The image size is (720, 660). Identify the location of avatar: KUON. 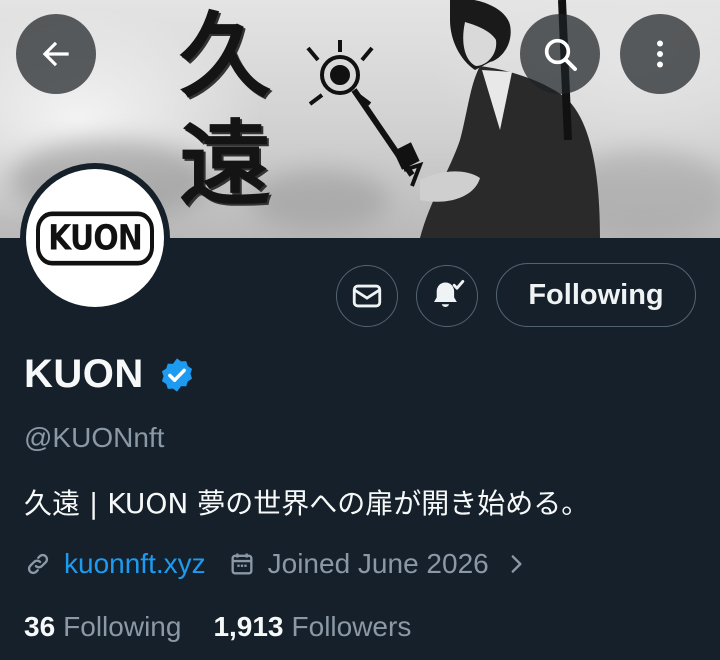
(95, 238).